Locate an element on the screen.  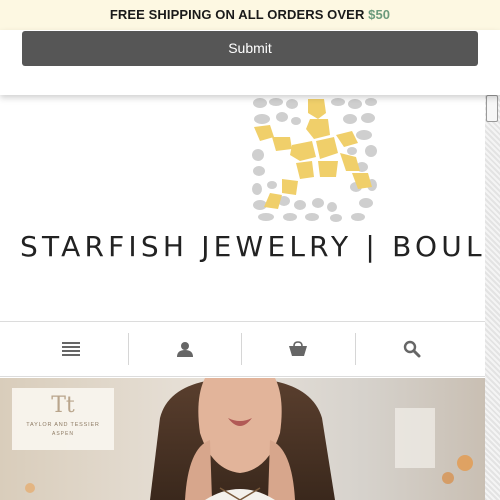
menu-icon is located at coordinates (70, 349).